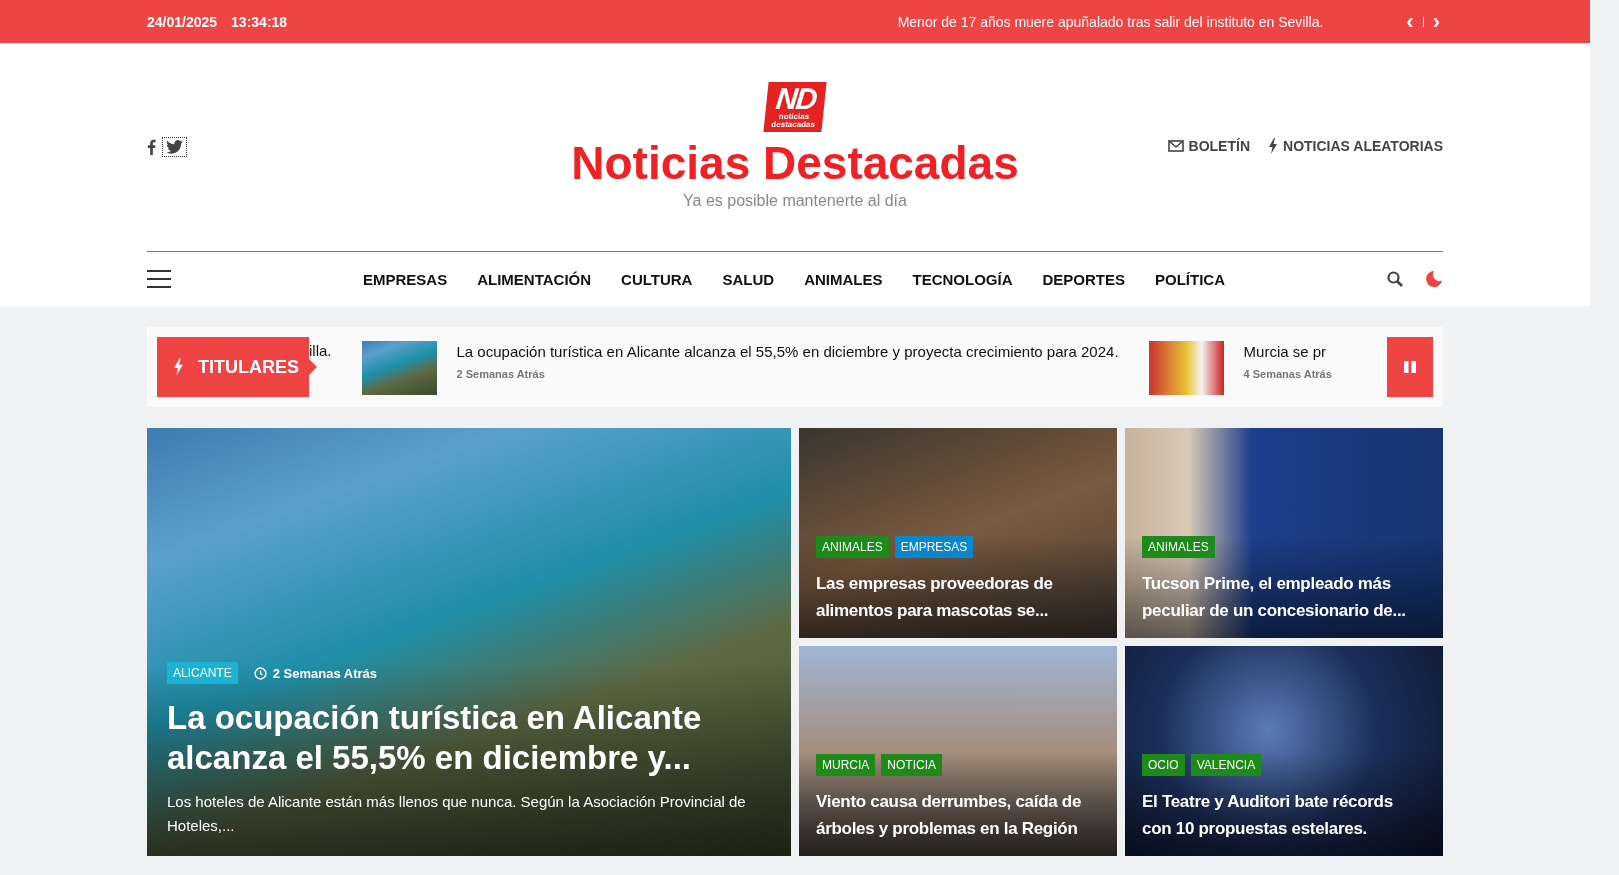 This screenshot has width=1619, height=875. I want to click on category-tag: NOTICIA, so click(911, 765).